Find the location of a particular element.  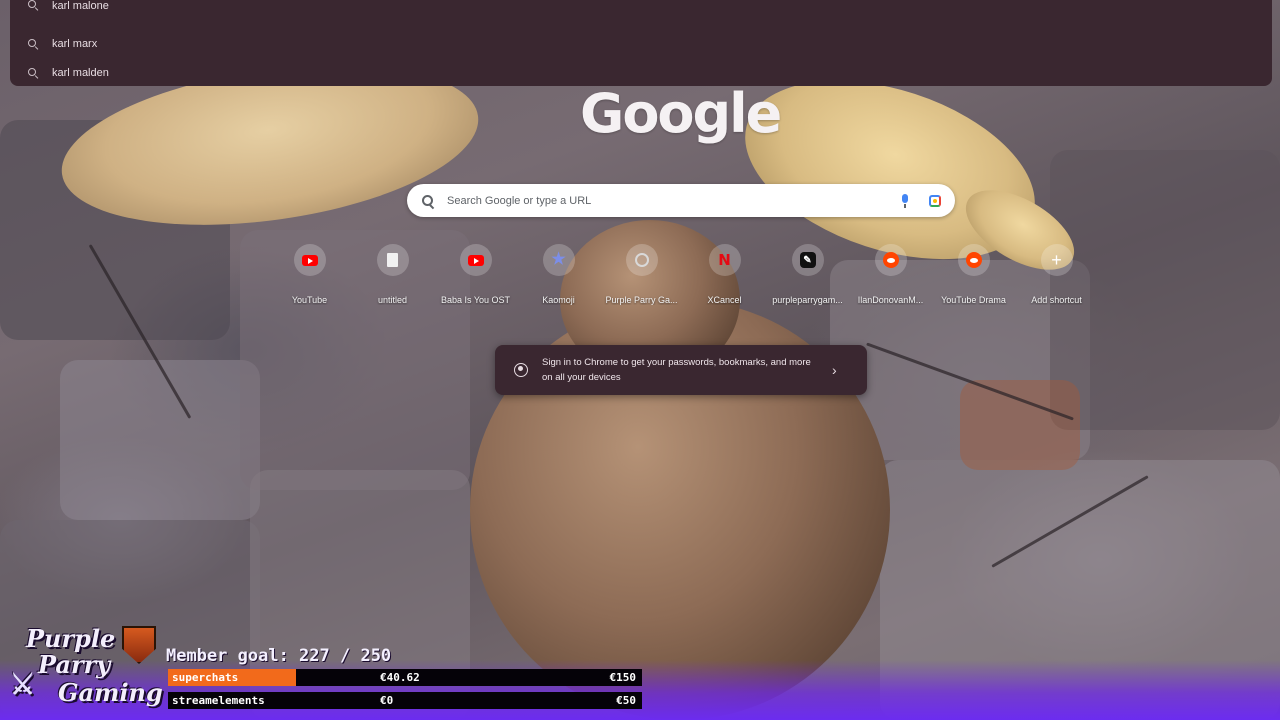

shortcut-xcancel: N XCancel is located at coordinates (724, 274).